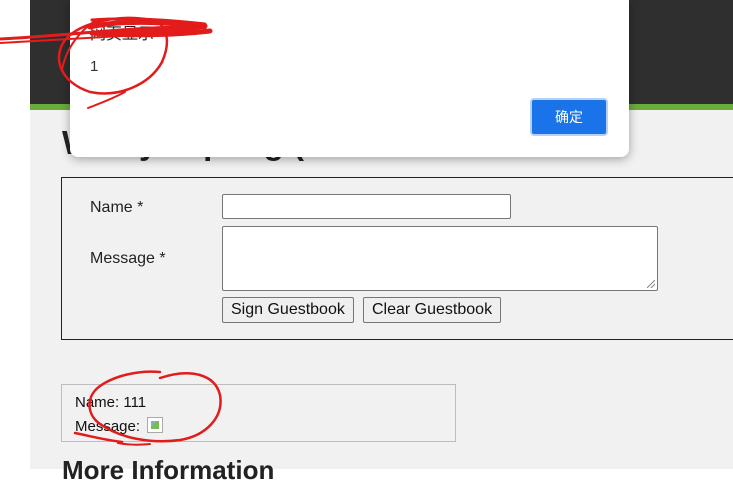 This screenshot has height=486, width=733. Describe the element at coordinates (569, 117) in the screenshot. I see `ok-button: 确定` at that location.